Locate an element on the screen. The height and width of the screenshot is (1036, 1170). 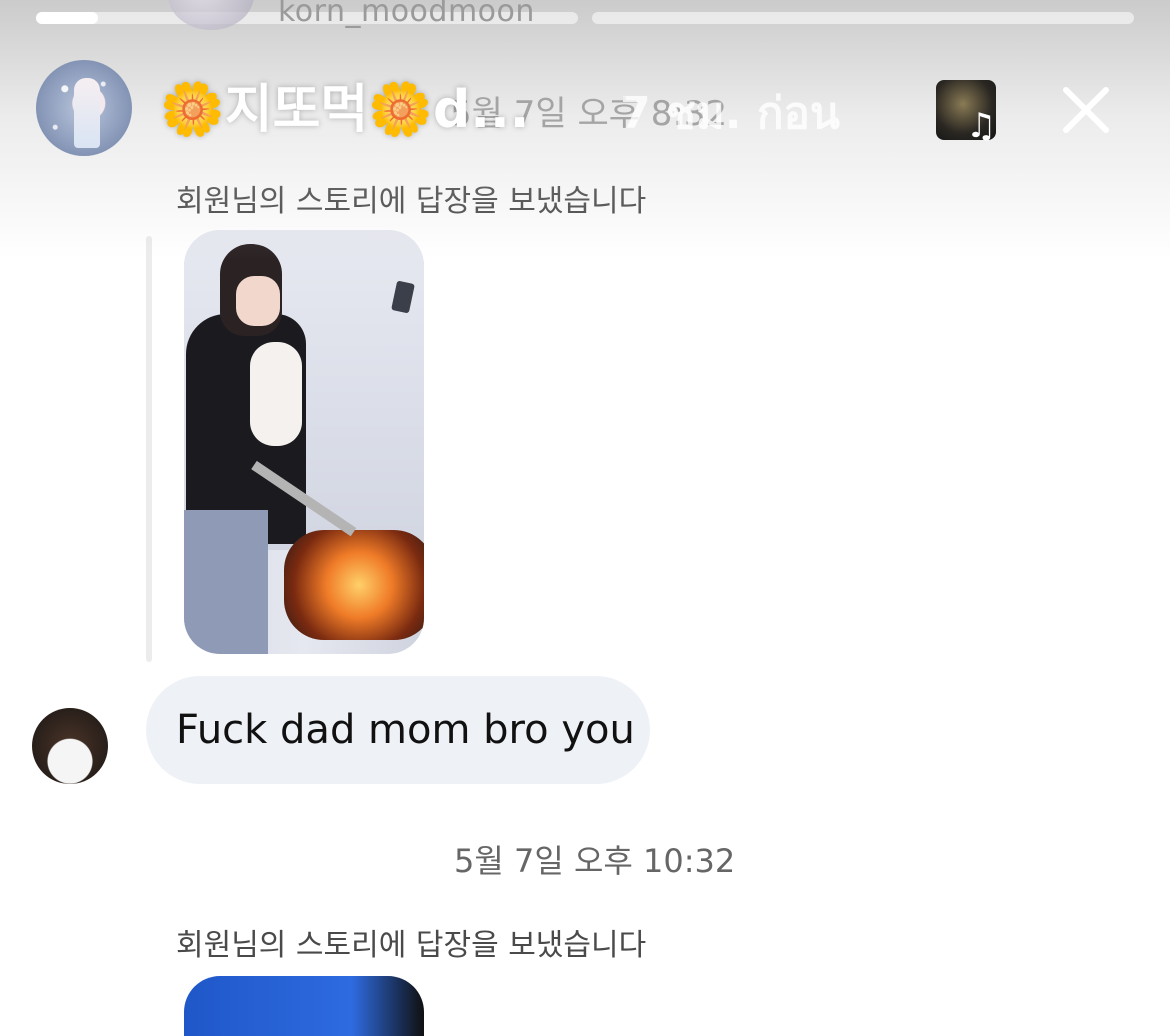
chat-timestamp: 5월 7일 오후 10:32 is located at coordinates (595, 861).